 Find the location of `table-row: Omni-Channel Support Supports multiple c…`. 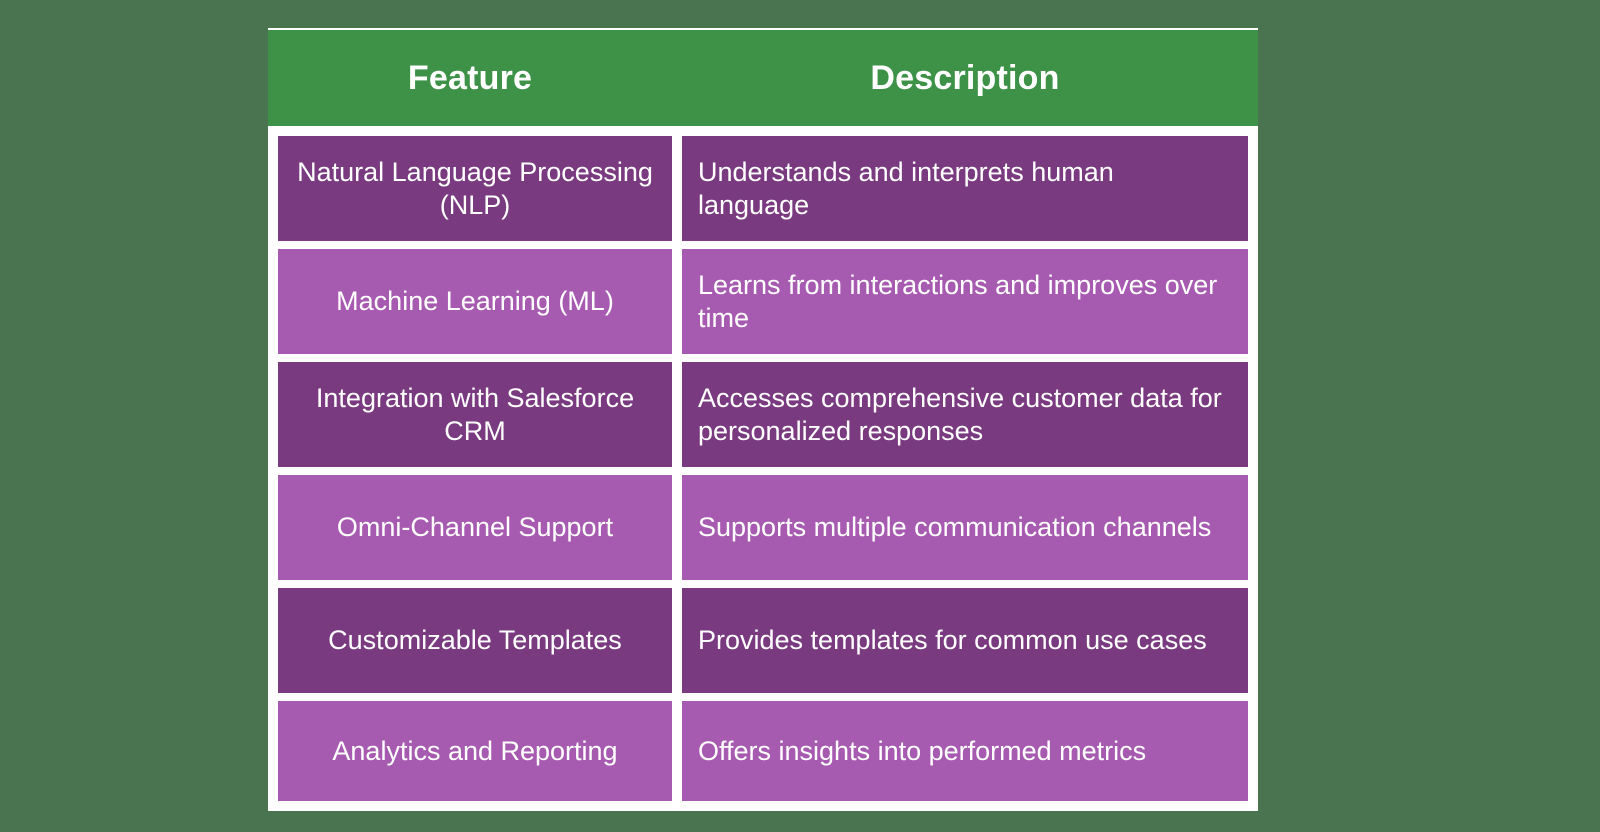

table-row: Omni-Channel Support Supports multiple c… is located at coordinates (763, 527).